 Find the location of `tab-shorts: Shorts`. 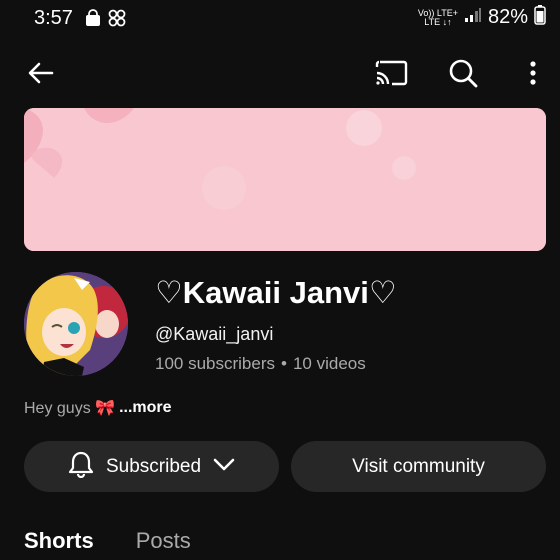

tab-shorts: Shorts is located at coordinates (59, 541).